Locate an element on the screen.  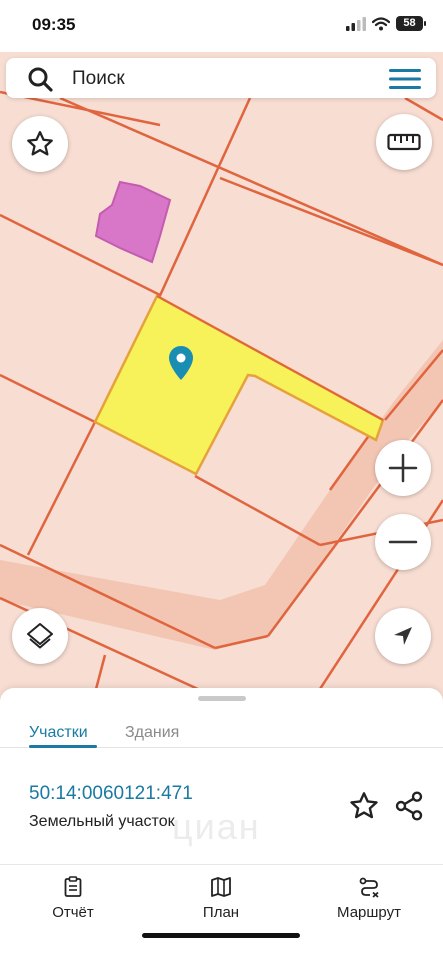
wifi-icon is located at coordinates (381, 23).